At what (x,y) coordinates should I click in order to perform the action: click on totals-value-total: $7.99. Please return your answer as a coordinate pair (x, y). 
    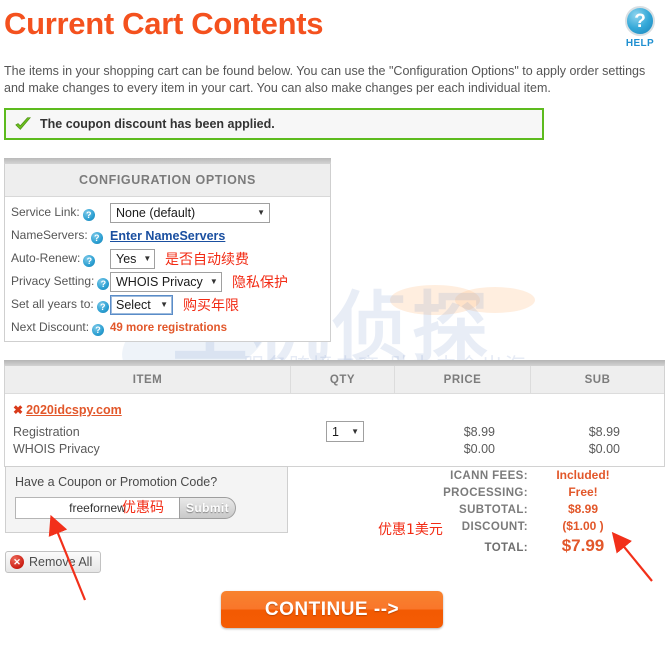
    Looking at the image, I should click on (583, 545).